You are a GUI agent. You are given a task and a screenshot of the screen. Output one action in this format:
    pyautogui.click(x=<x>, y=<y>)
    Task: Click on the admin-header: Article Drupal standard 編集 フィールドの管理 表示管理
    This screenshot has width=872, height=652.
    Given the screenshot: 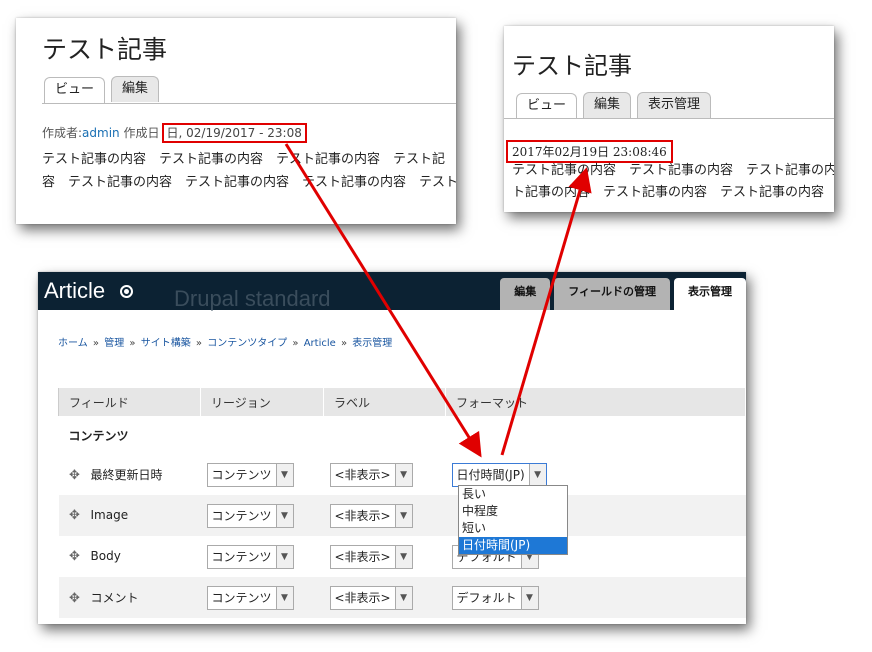 What is the action you would take?
    pyautogui.click(x=392, y=291)
    